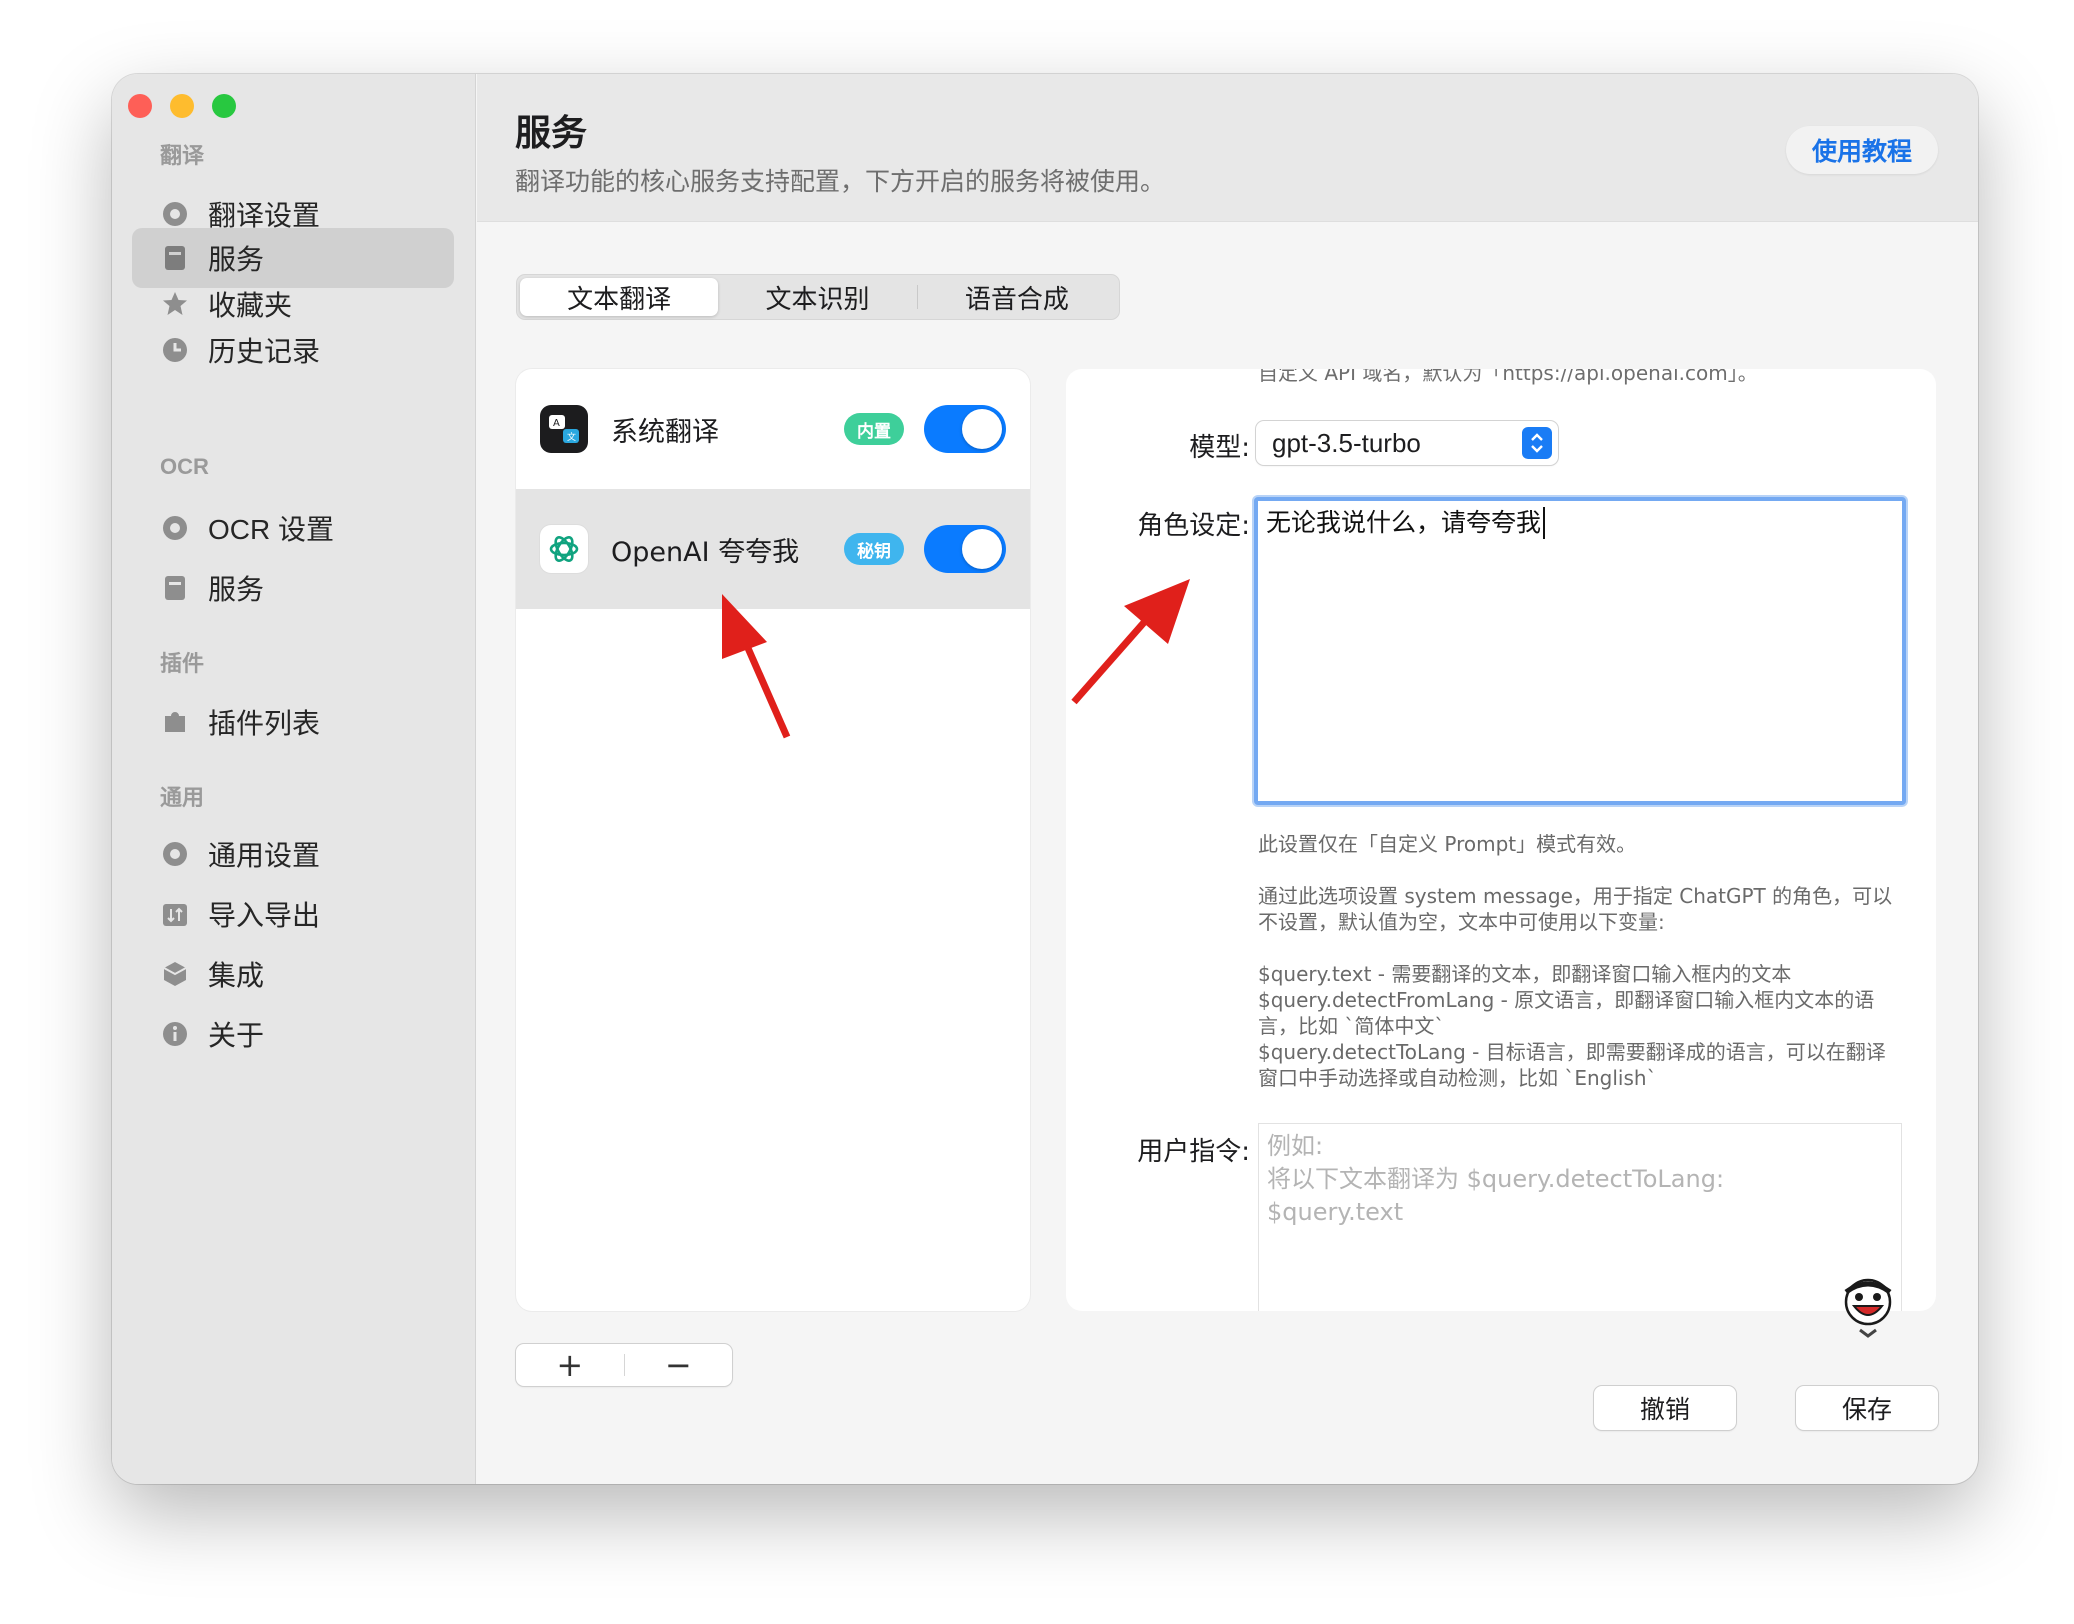 The height and width of the screenshot is (1624, 2074). What do you see at coordinates (756, 666) in the screenshot?
I see `annotation-arrow-service` at bounding box center [756, 666].